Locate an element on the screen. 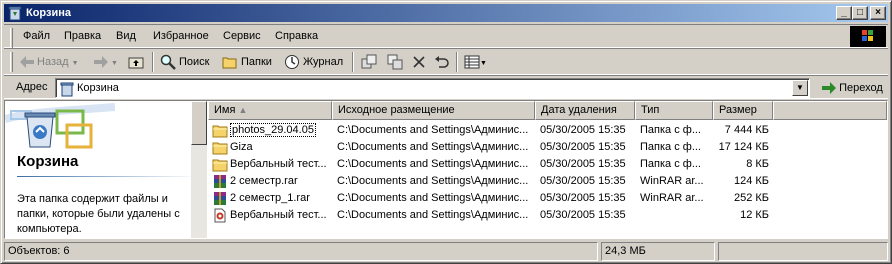  menu-view: Вид is located at coordinates (126, 36).